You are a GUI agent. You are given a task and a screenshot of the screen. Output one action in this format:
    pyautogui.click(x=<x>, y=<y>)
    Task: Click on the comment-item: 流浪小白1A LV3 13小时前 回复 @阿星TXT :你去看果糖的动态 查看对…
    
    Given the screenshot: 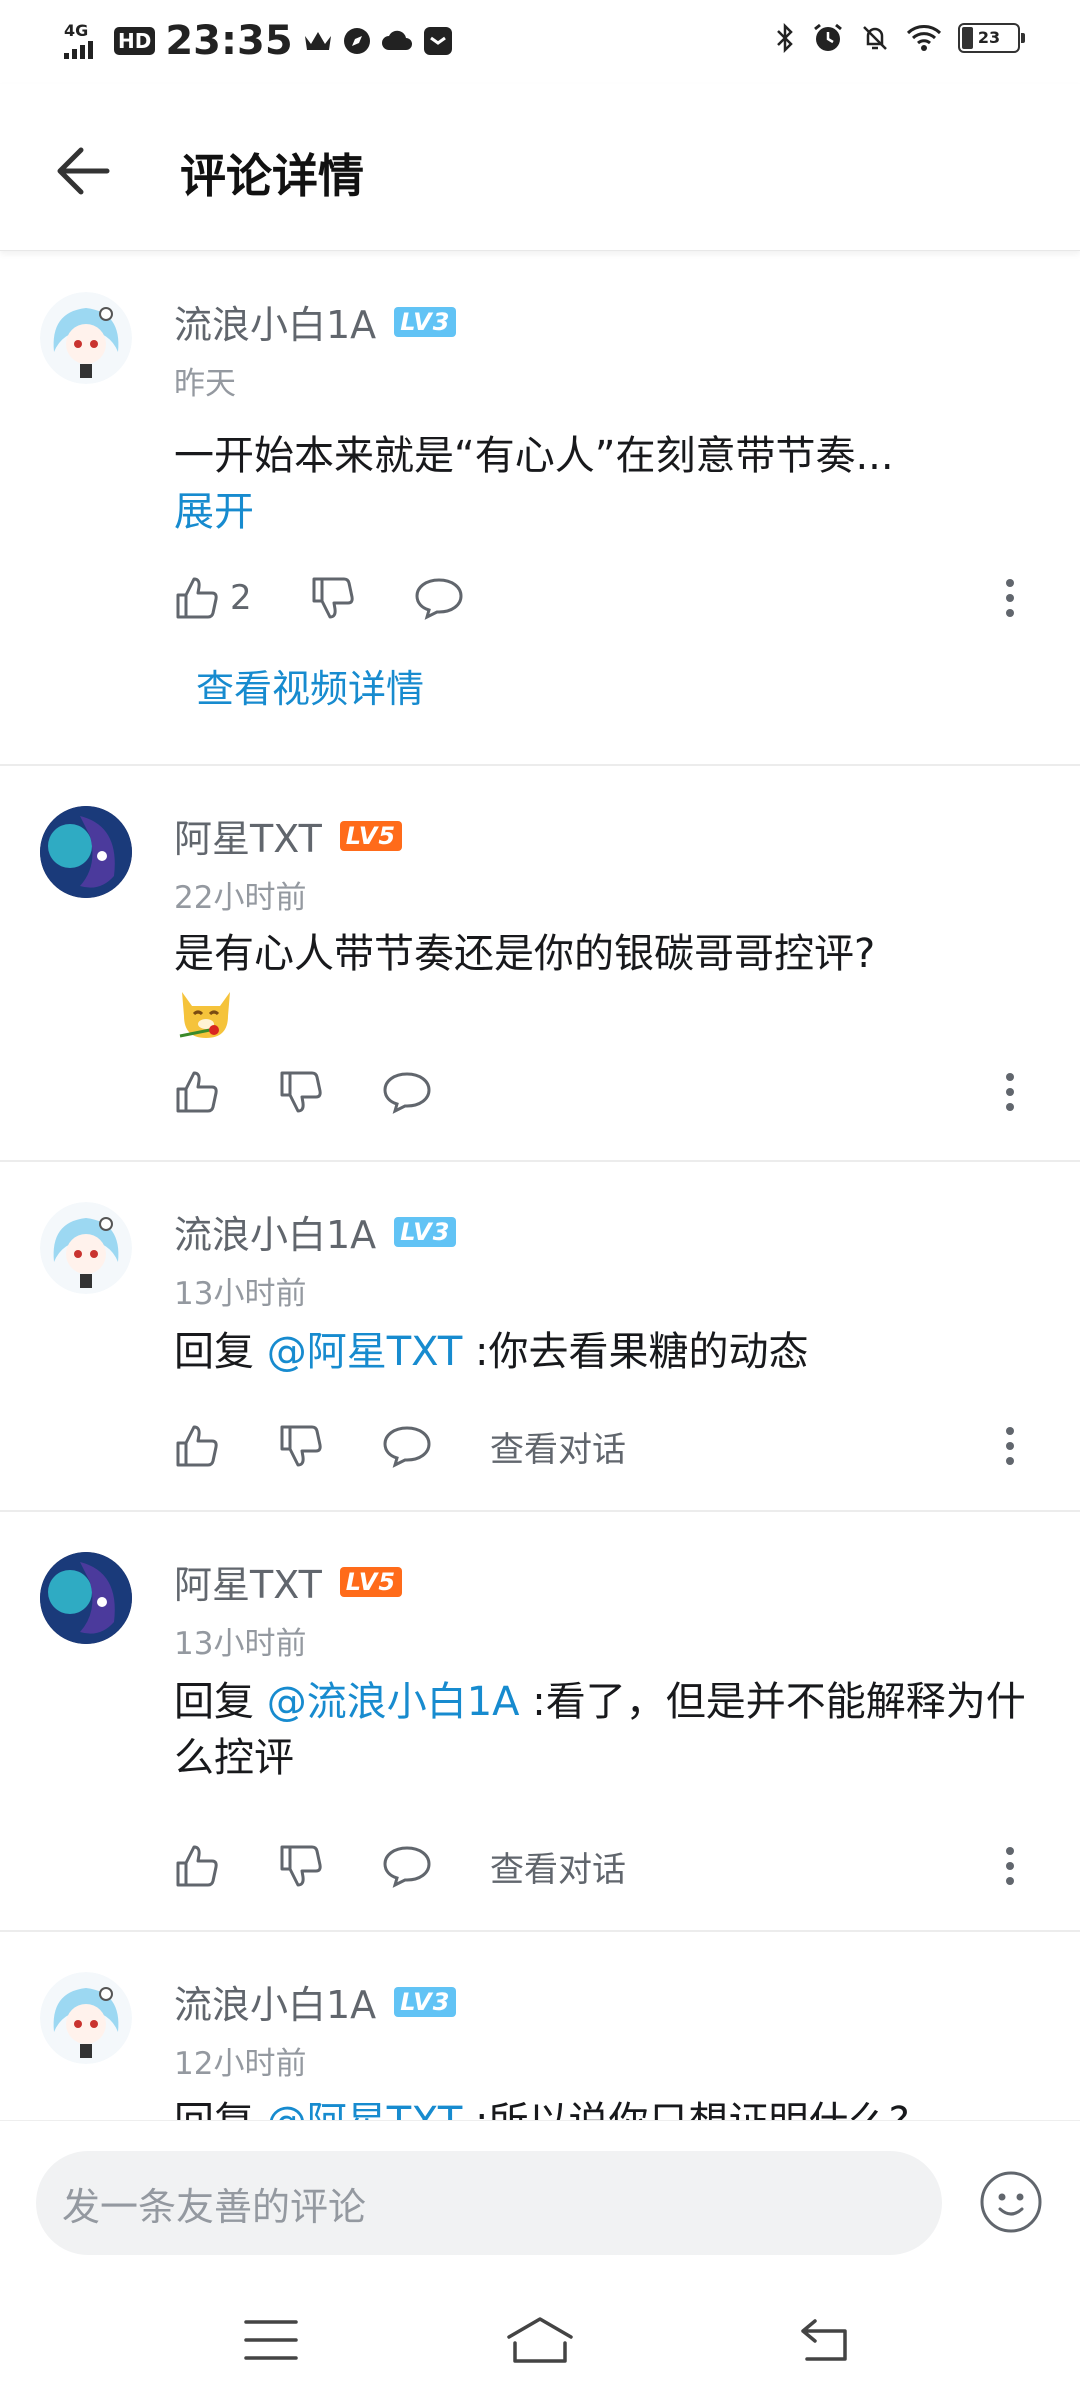 What is the action you would take?
    pyautogui.click(x=540, y=1337)
    